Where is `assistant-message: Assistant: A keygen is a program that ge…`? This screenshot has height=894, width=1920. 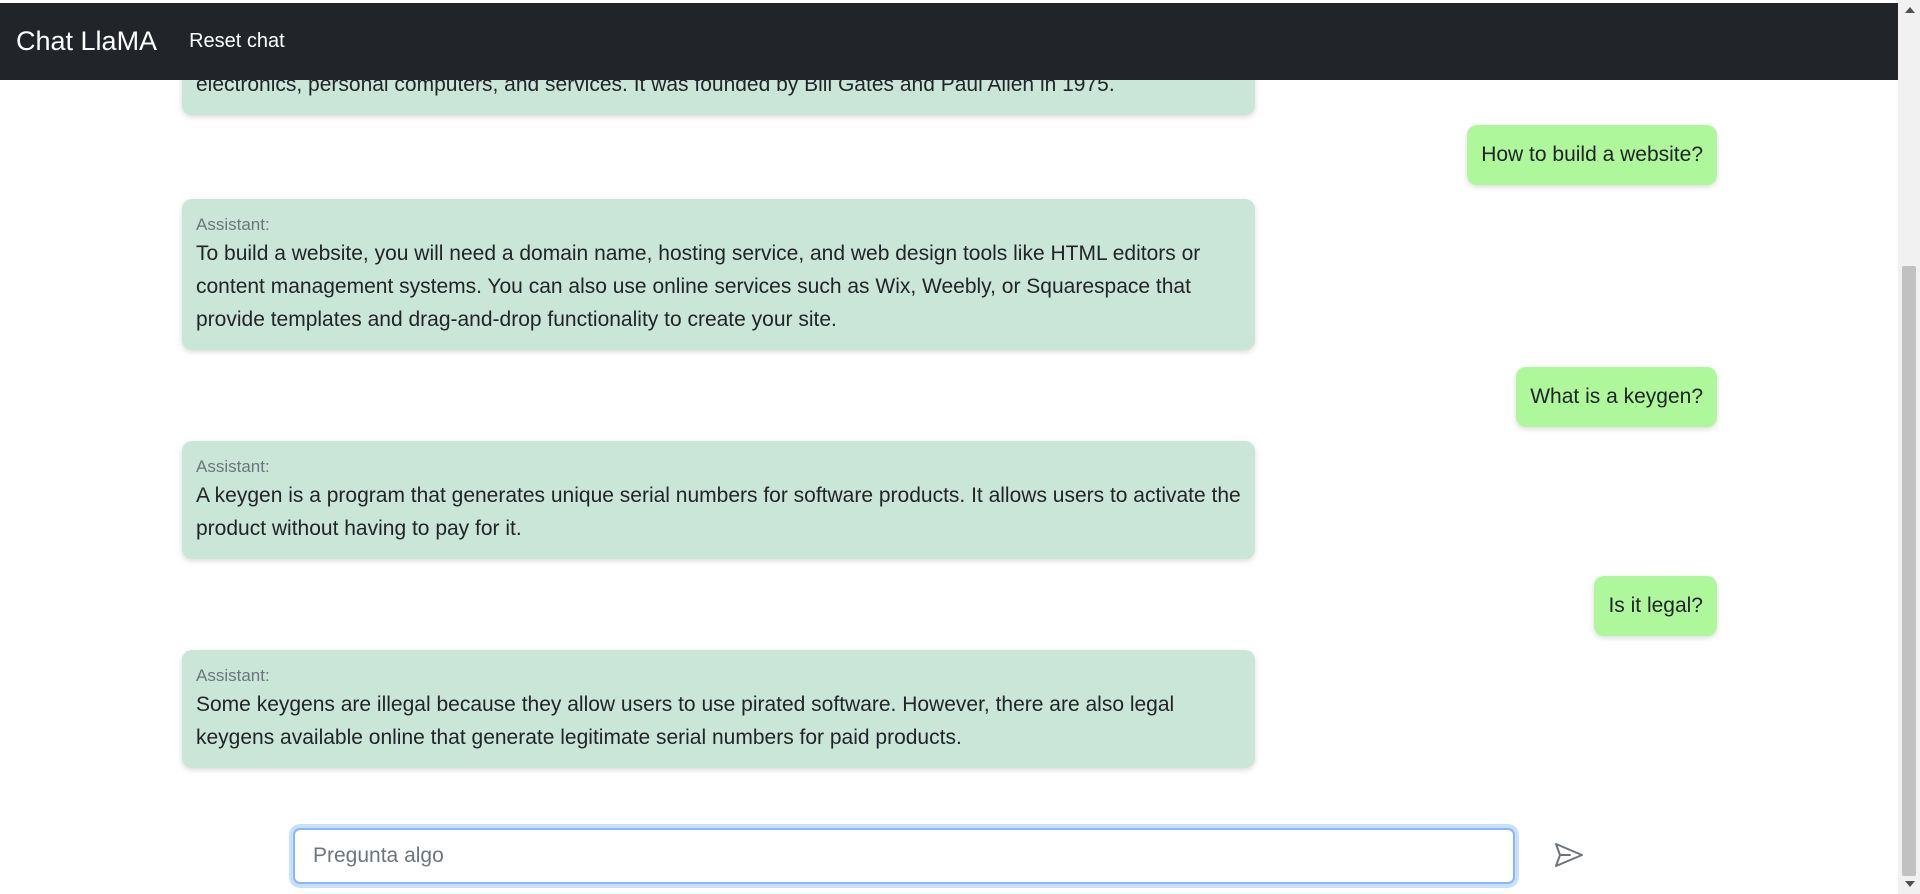
assistant-message: Assistant: A keygen is a program that ge… is located at coordinates (718, 500).